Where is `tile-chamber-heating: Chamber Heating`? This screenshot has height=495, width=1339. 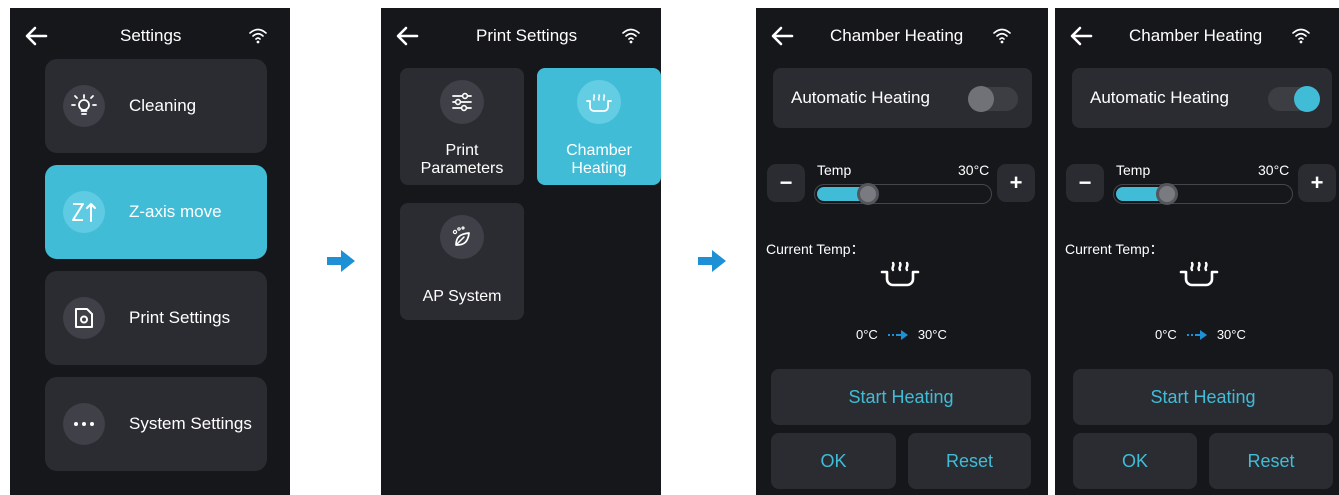
tile-chamber-heating: Chamber Heating is located at coordinates (599, 126).